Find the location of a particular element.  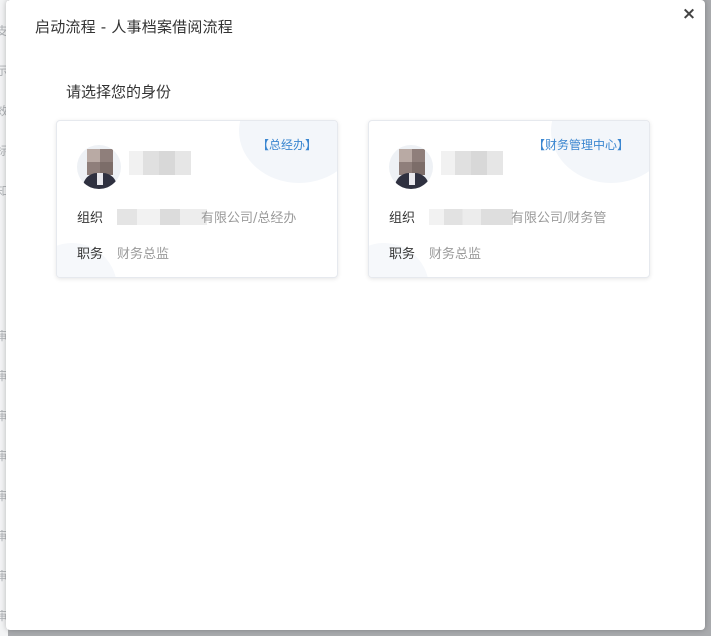

org-row: 组织 有限公司/总经办 is located at coordinates (186, 216).